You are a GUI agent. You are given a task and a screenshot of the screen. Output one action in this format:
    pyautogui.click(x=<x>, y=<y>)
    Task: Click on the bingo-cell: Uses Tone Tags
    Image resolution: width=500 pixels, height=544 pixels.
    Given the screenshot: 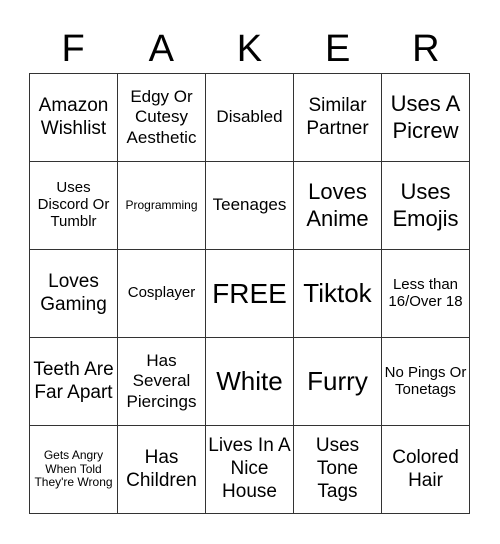 What is the action you would take?
    pyautogui.click(x=338, y=470)
    